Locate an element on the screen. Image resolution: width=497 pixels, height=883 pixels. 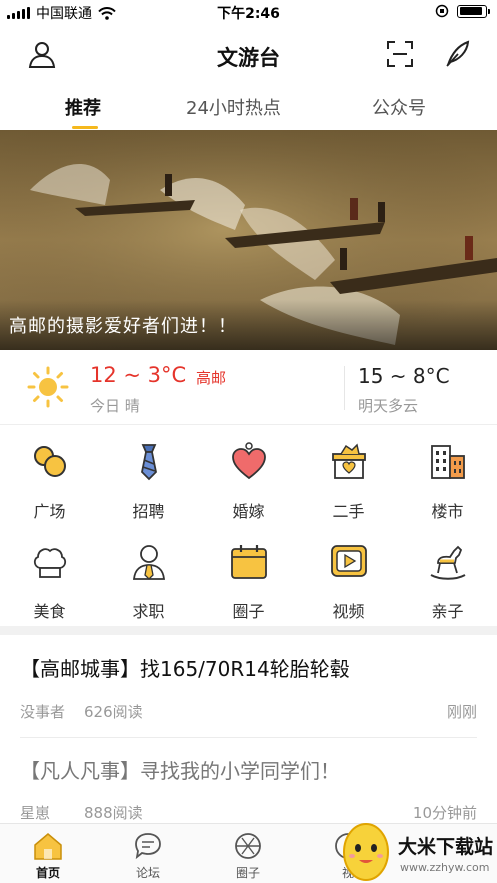
sun-icon is located at coordinates (48, 387).